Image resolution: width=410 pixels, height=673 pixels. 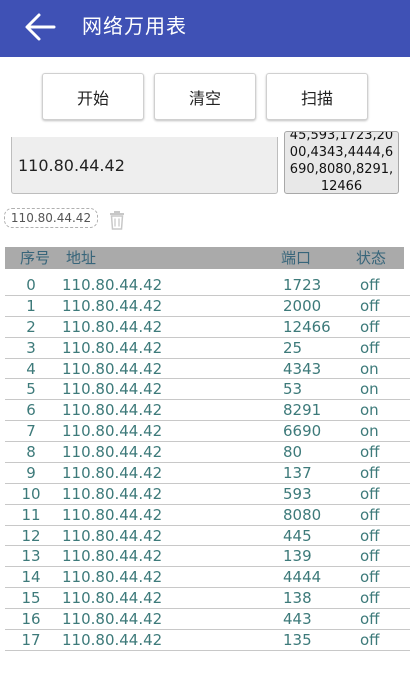 I want to click on header-address: 地址, so click(x=81, y=258).